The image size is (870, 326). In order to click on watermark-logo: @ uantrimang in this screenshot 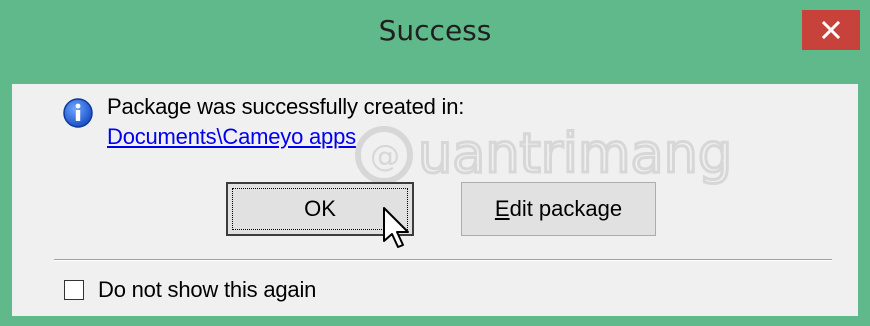, I will do `click(544, 154)`.